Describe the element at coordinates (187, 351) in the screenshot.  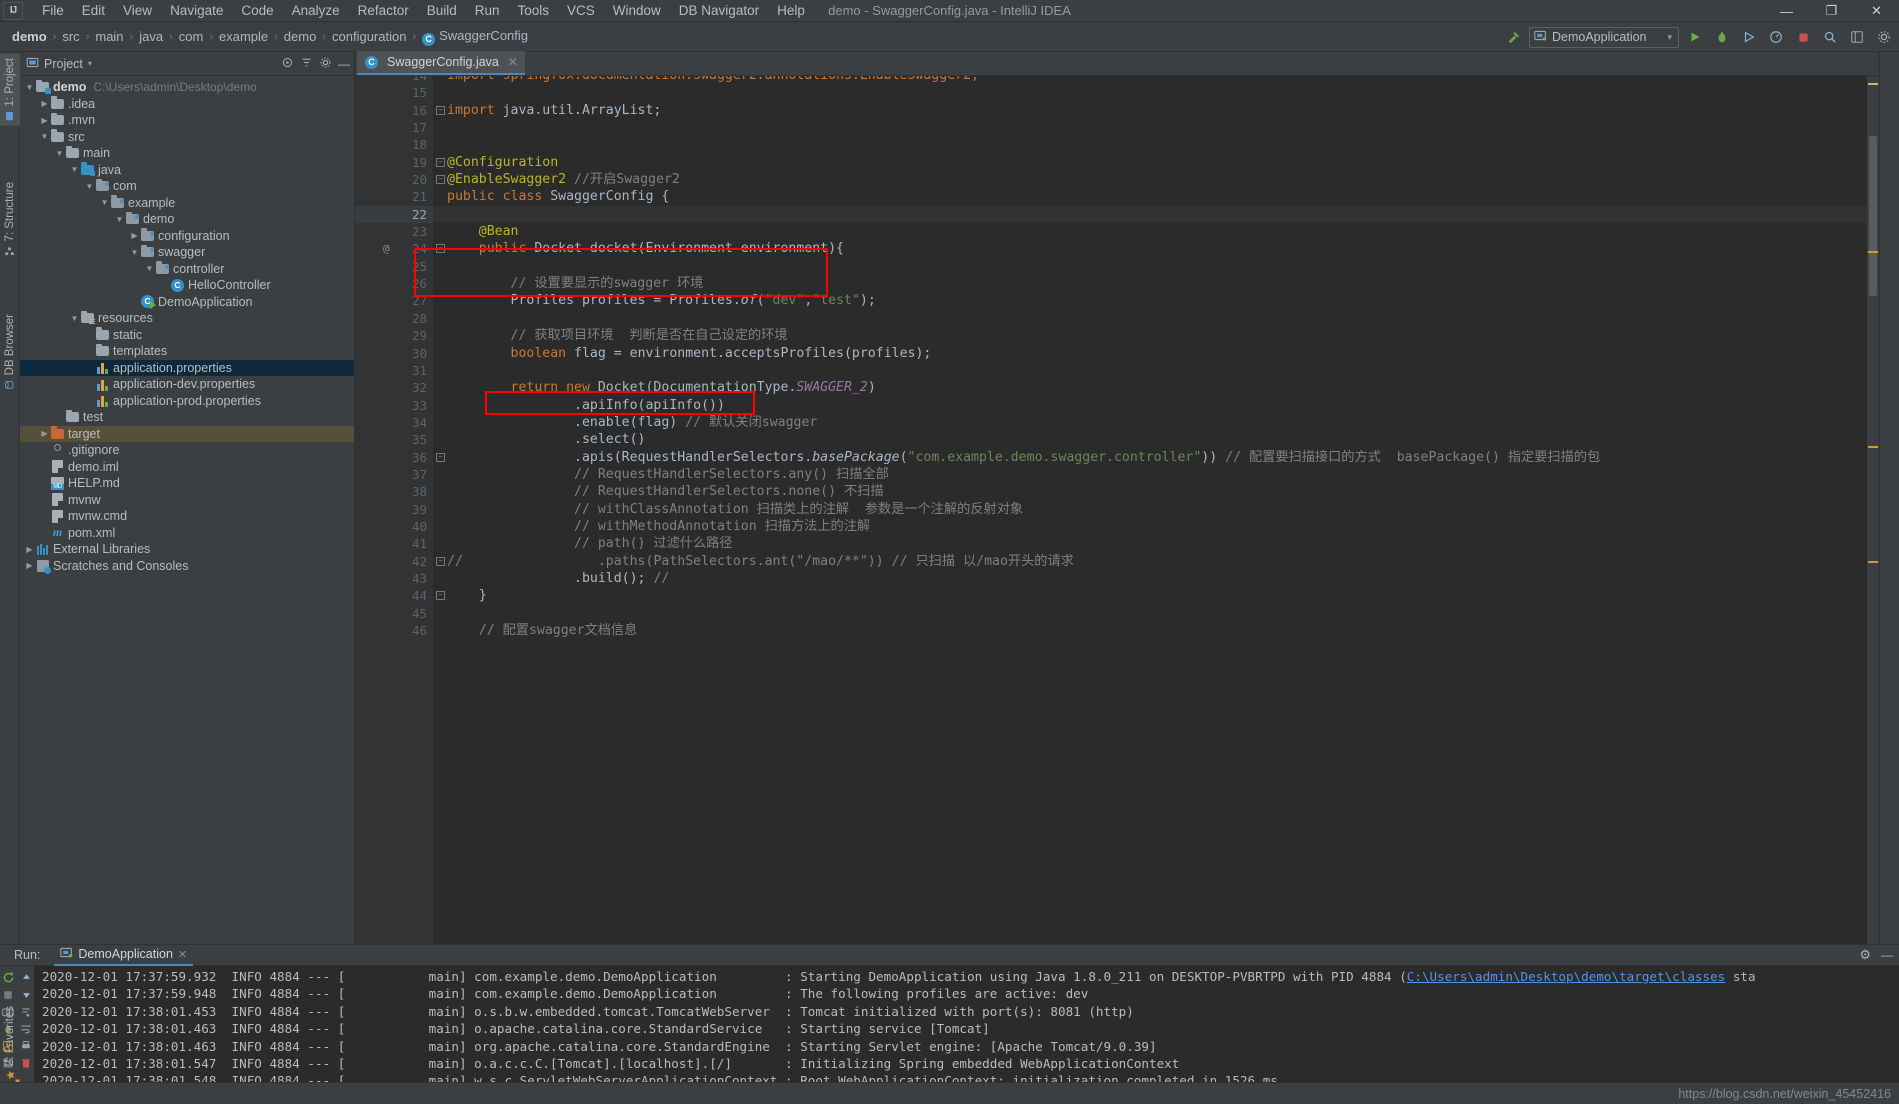
I see `tree-node-templates: ▶templates` at that location.